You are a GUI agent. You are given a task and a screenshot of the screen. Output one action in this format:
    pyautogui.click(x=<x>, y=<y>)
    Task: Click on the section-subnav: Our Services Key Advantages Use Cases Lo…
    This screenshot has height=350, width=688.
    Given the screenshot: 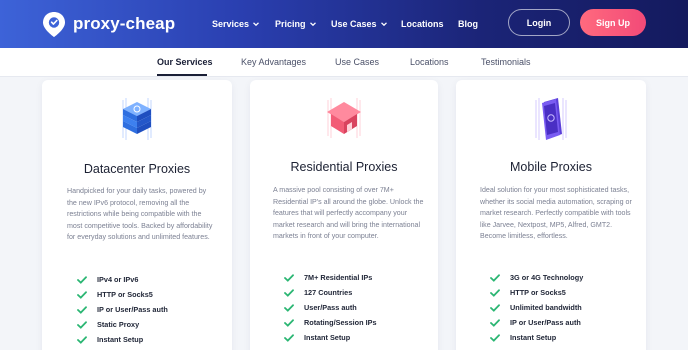 What is the action you would take?
    pyautogui.click(x=344, y=62)
    